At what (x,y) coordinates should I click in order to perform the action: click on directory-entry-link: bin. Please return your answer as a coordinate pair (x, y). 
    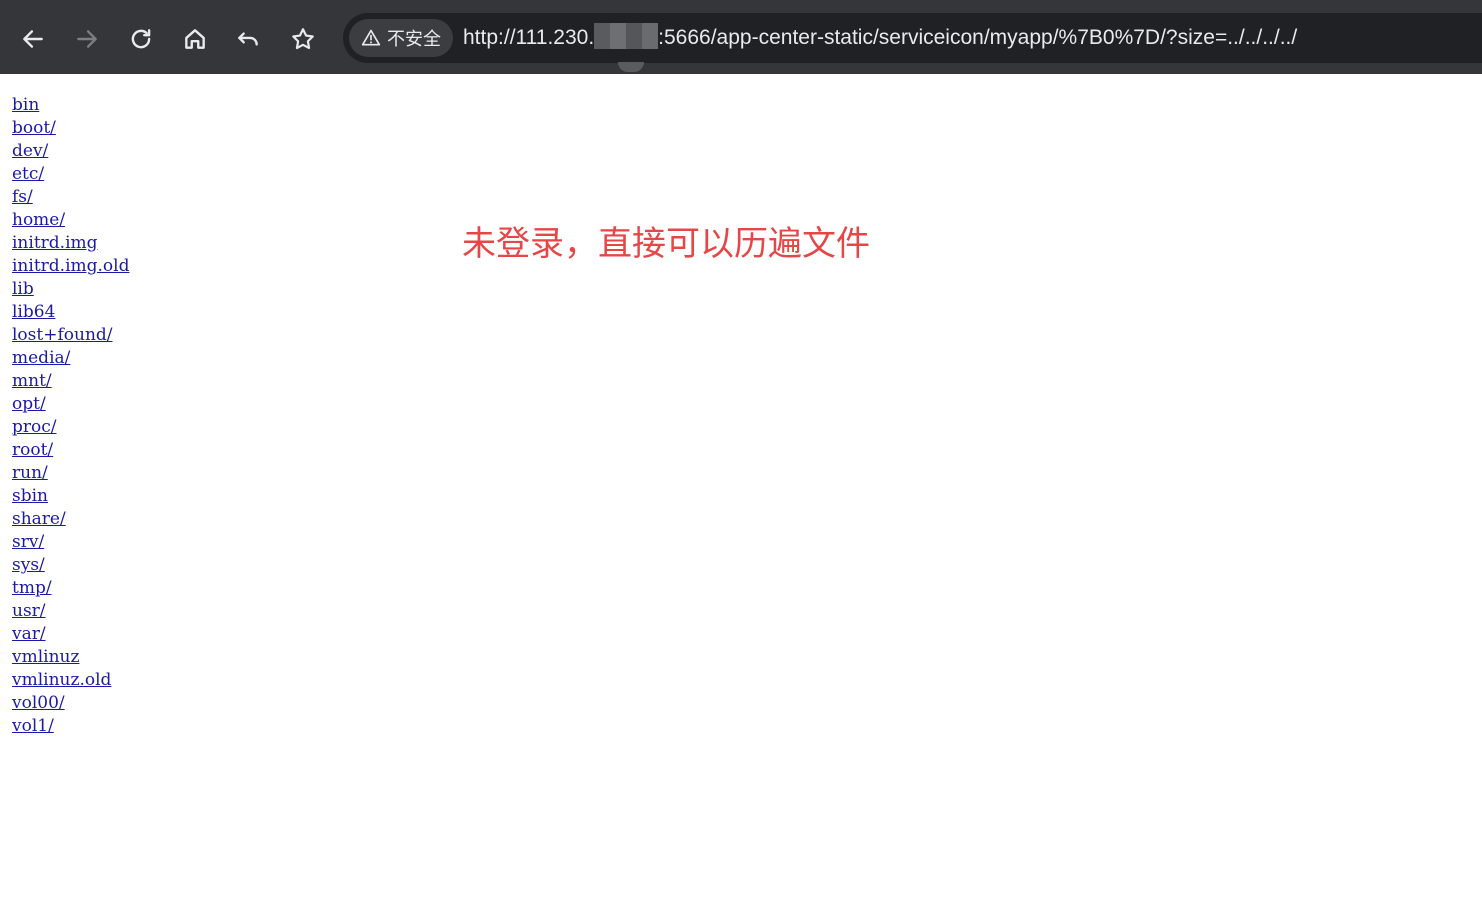
    Looking at the image, I should click on (25, 105).